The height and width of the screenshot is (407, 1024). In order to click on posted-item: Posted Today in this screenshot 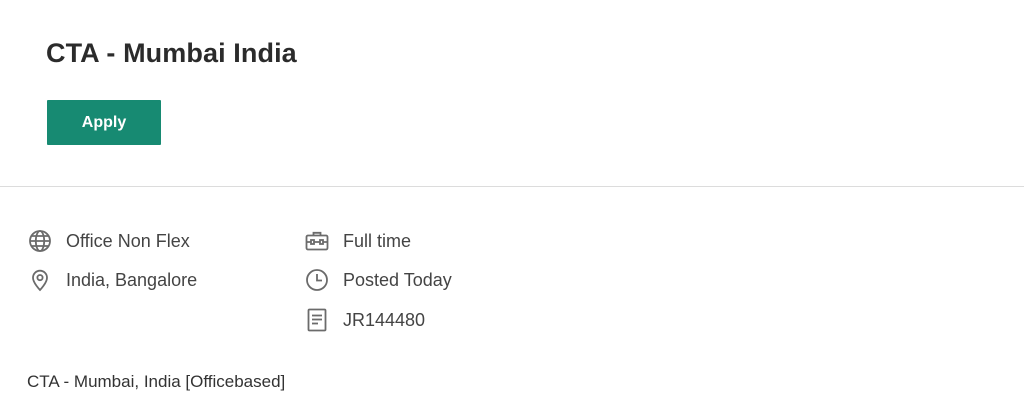, I will do `click(378, 280)`.